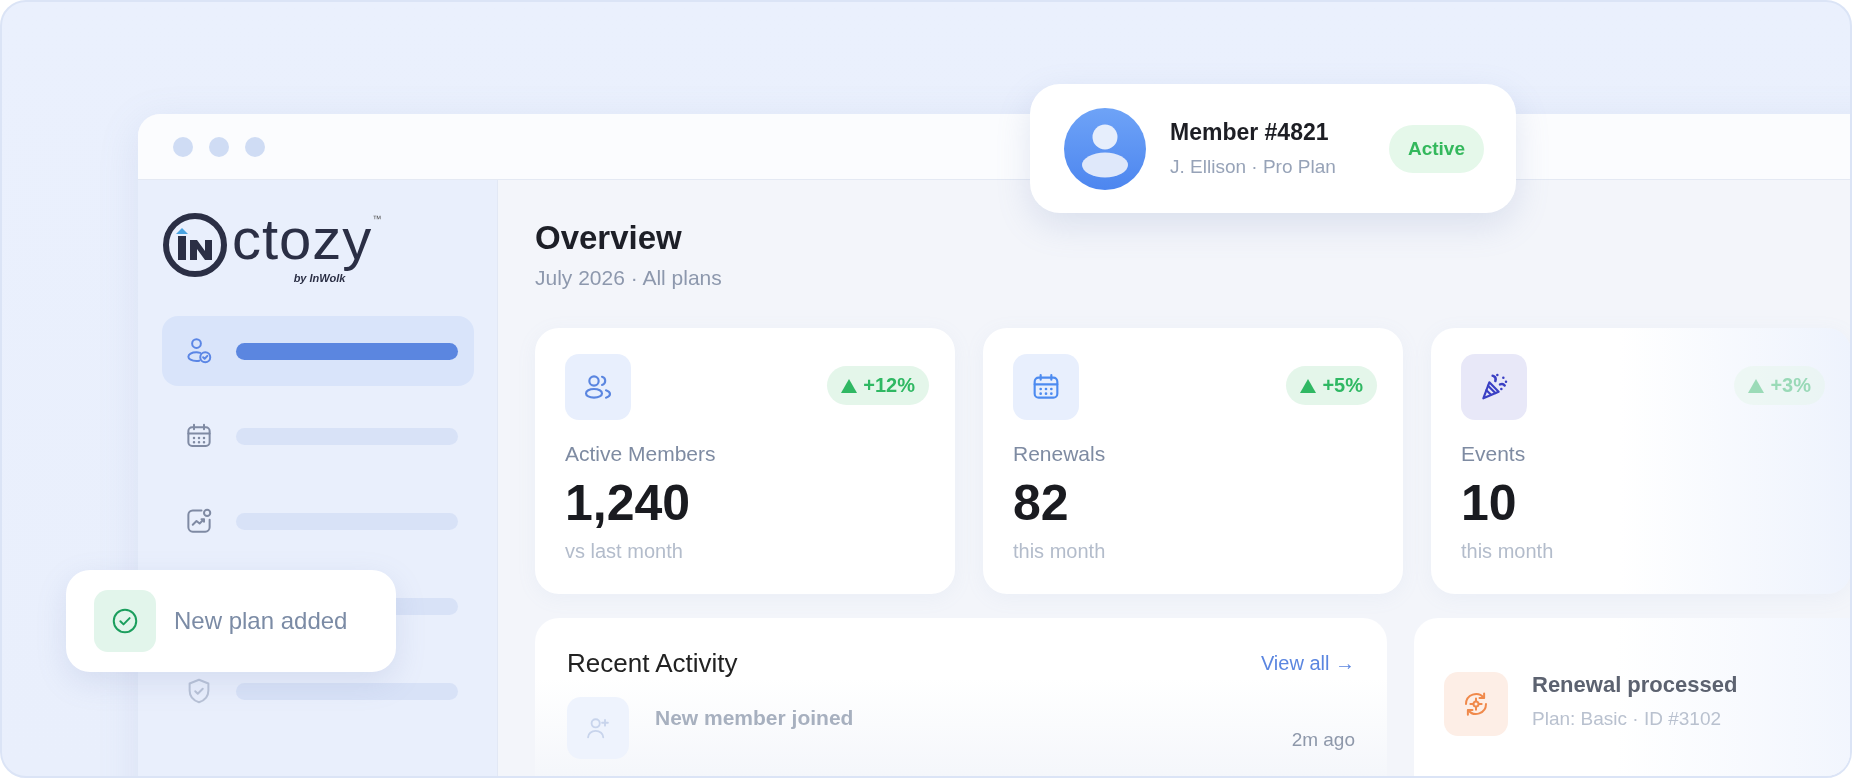 The height and width of the screenshot is (778, 1852). Describe the element at coordinates (1323, 740) in the screenshot. I see `activity-time: 2m ago` at that location.